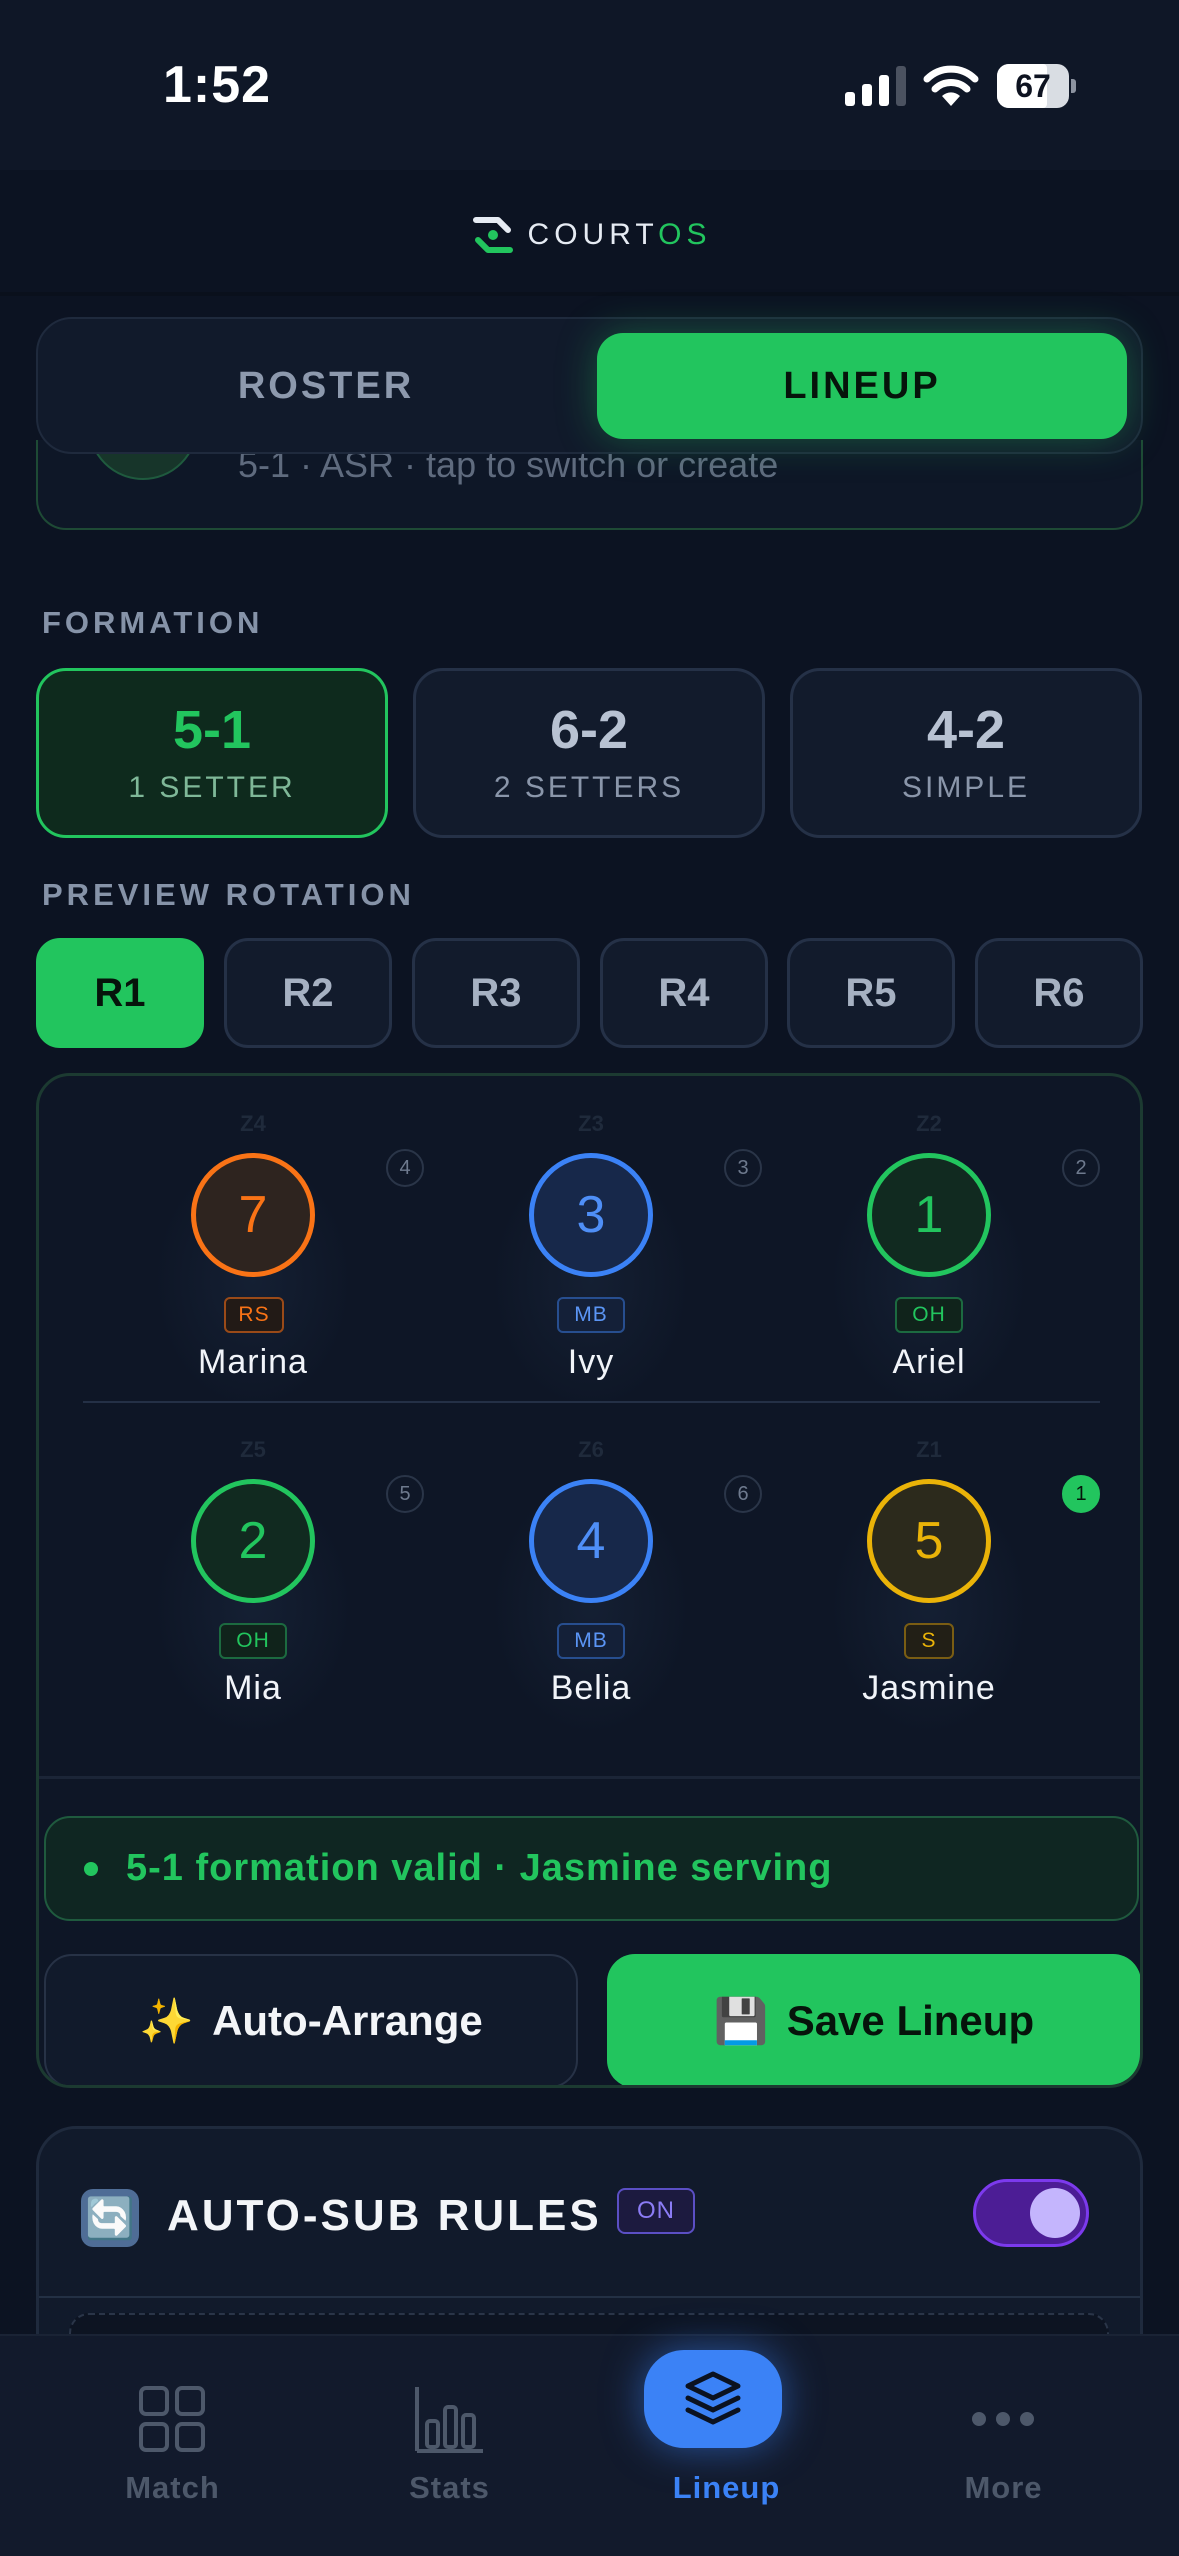  I want to click on position-badge: 3, so click(743, 1168).